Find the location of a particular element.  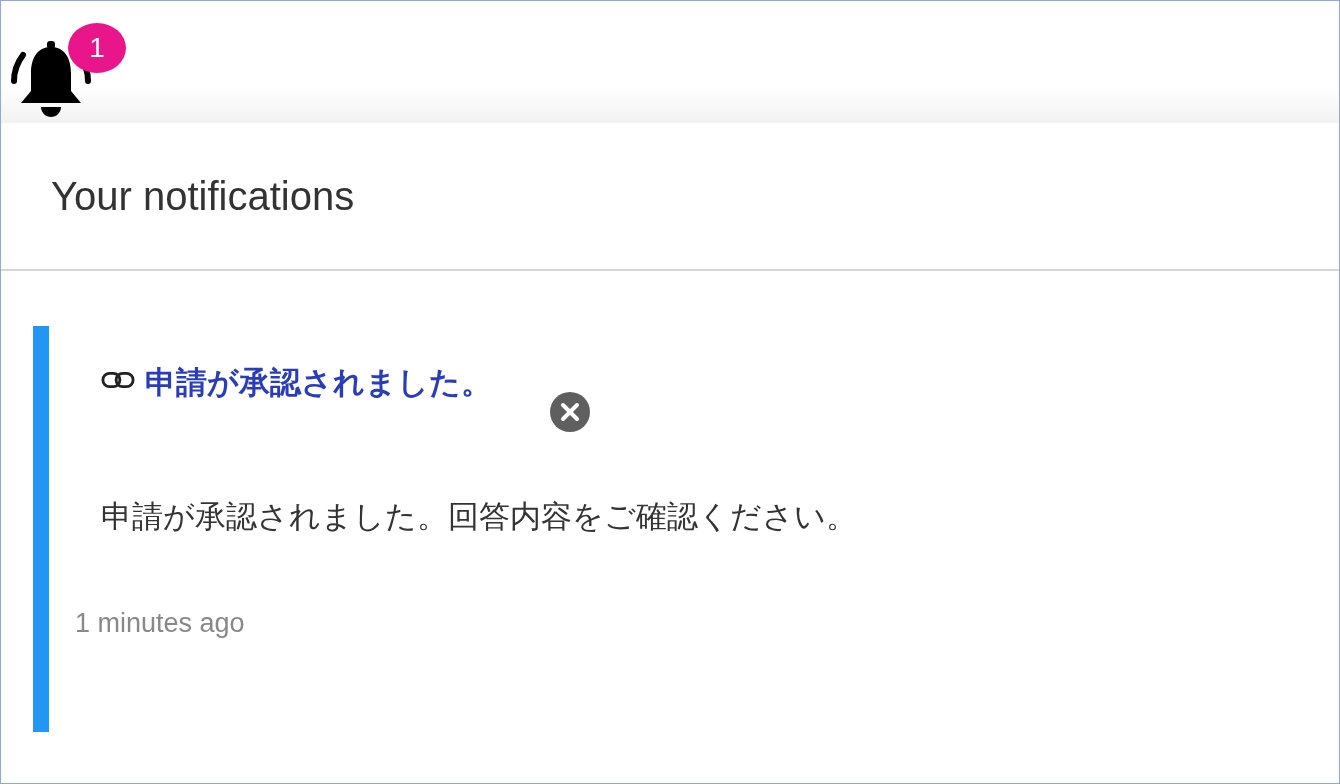

notification-time: 1 minutes ago is located at coordinates (160, 623).